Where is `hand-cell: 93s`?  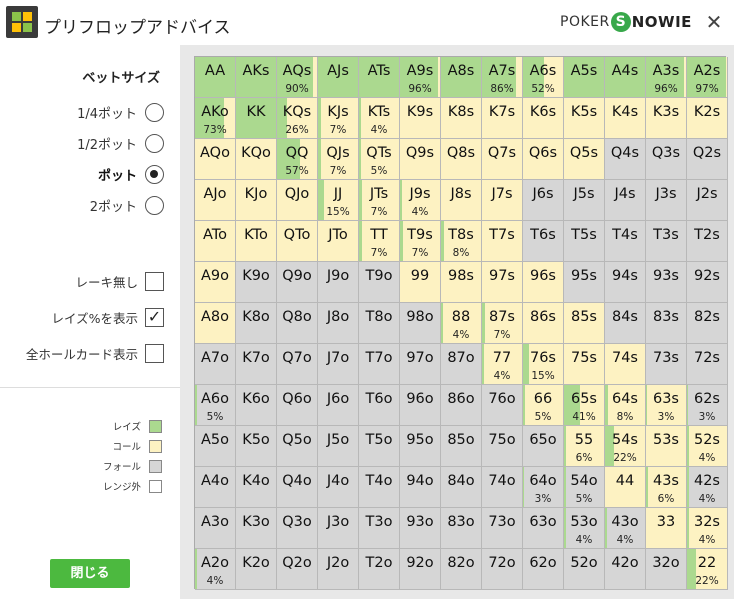 hand-cell: 93s is located at coordinates (666, 282).